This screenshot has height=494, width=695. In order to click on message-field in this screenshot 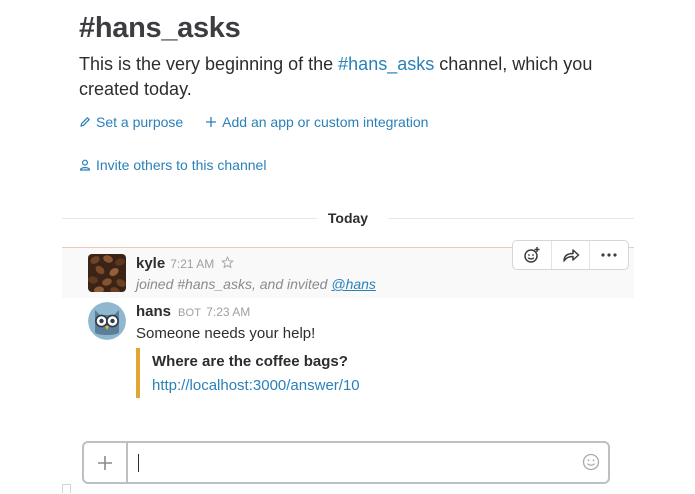, I will do `click(368, 462)`.